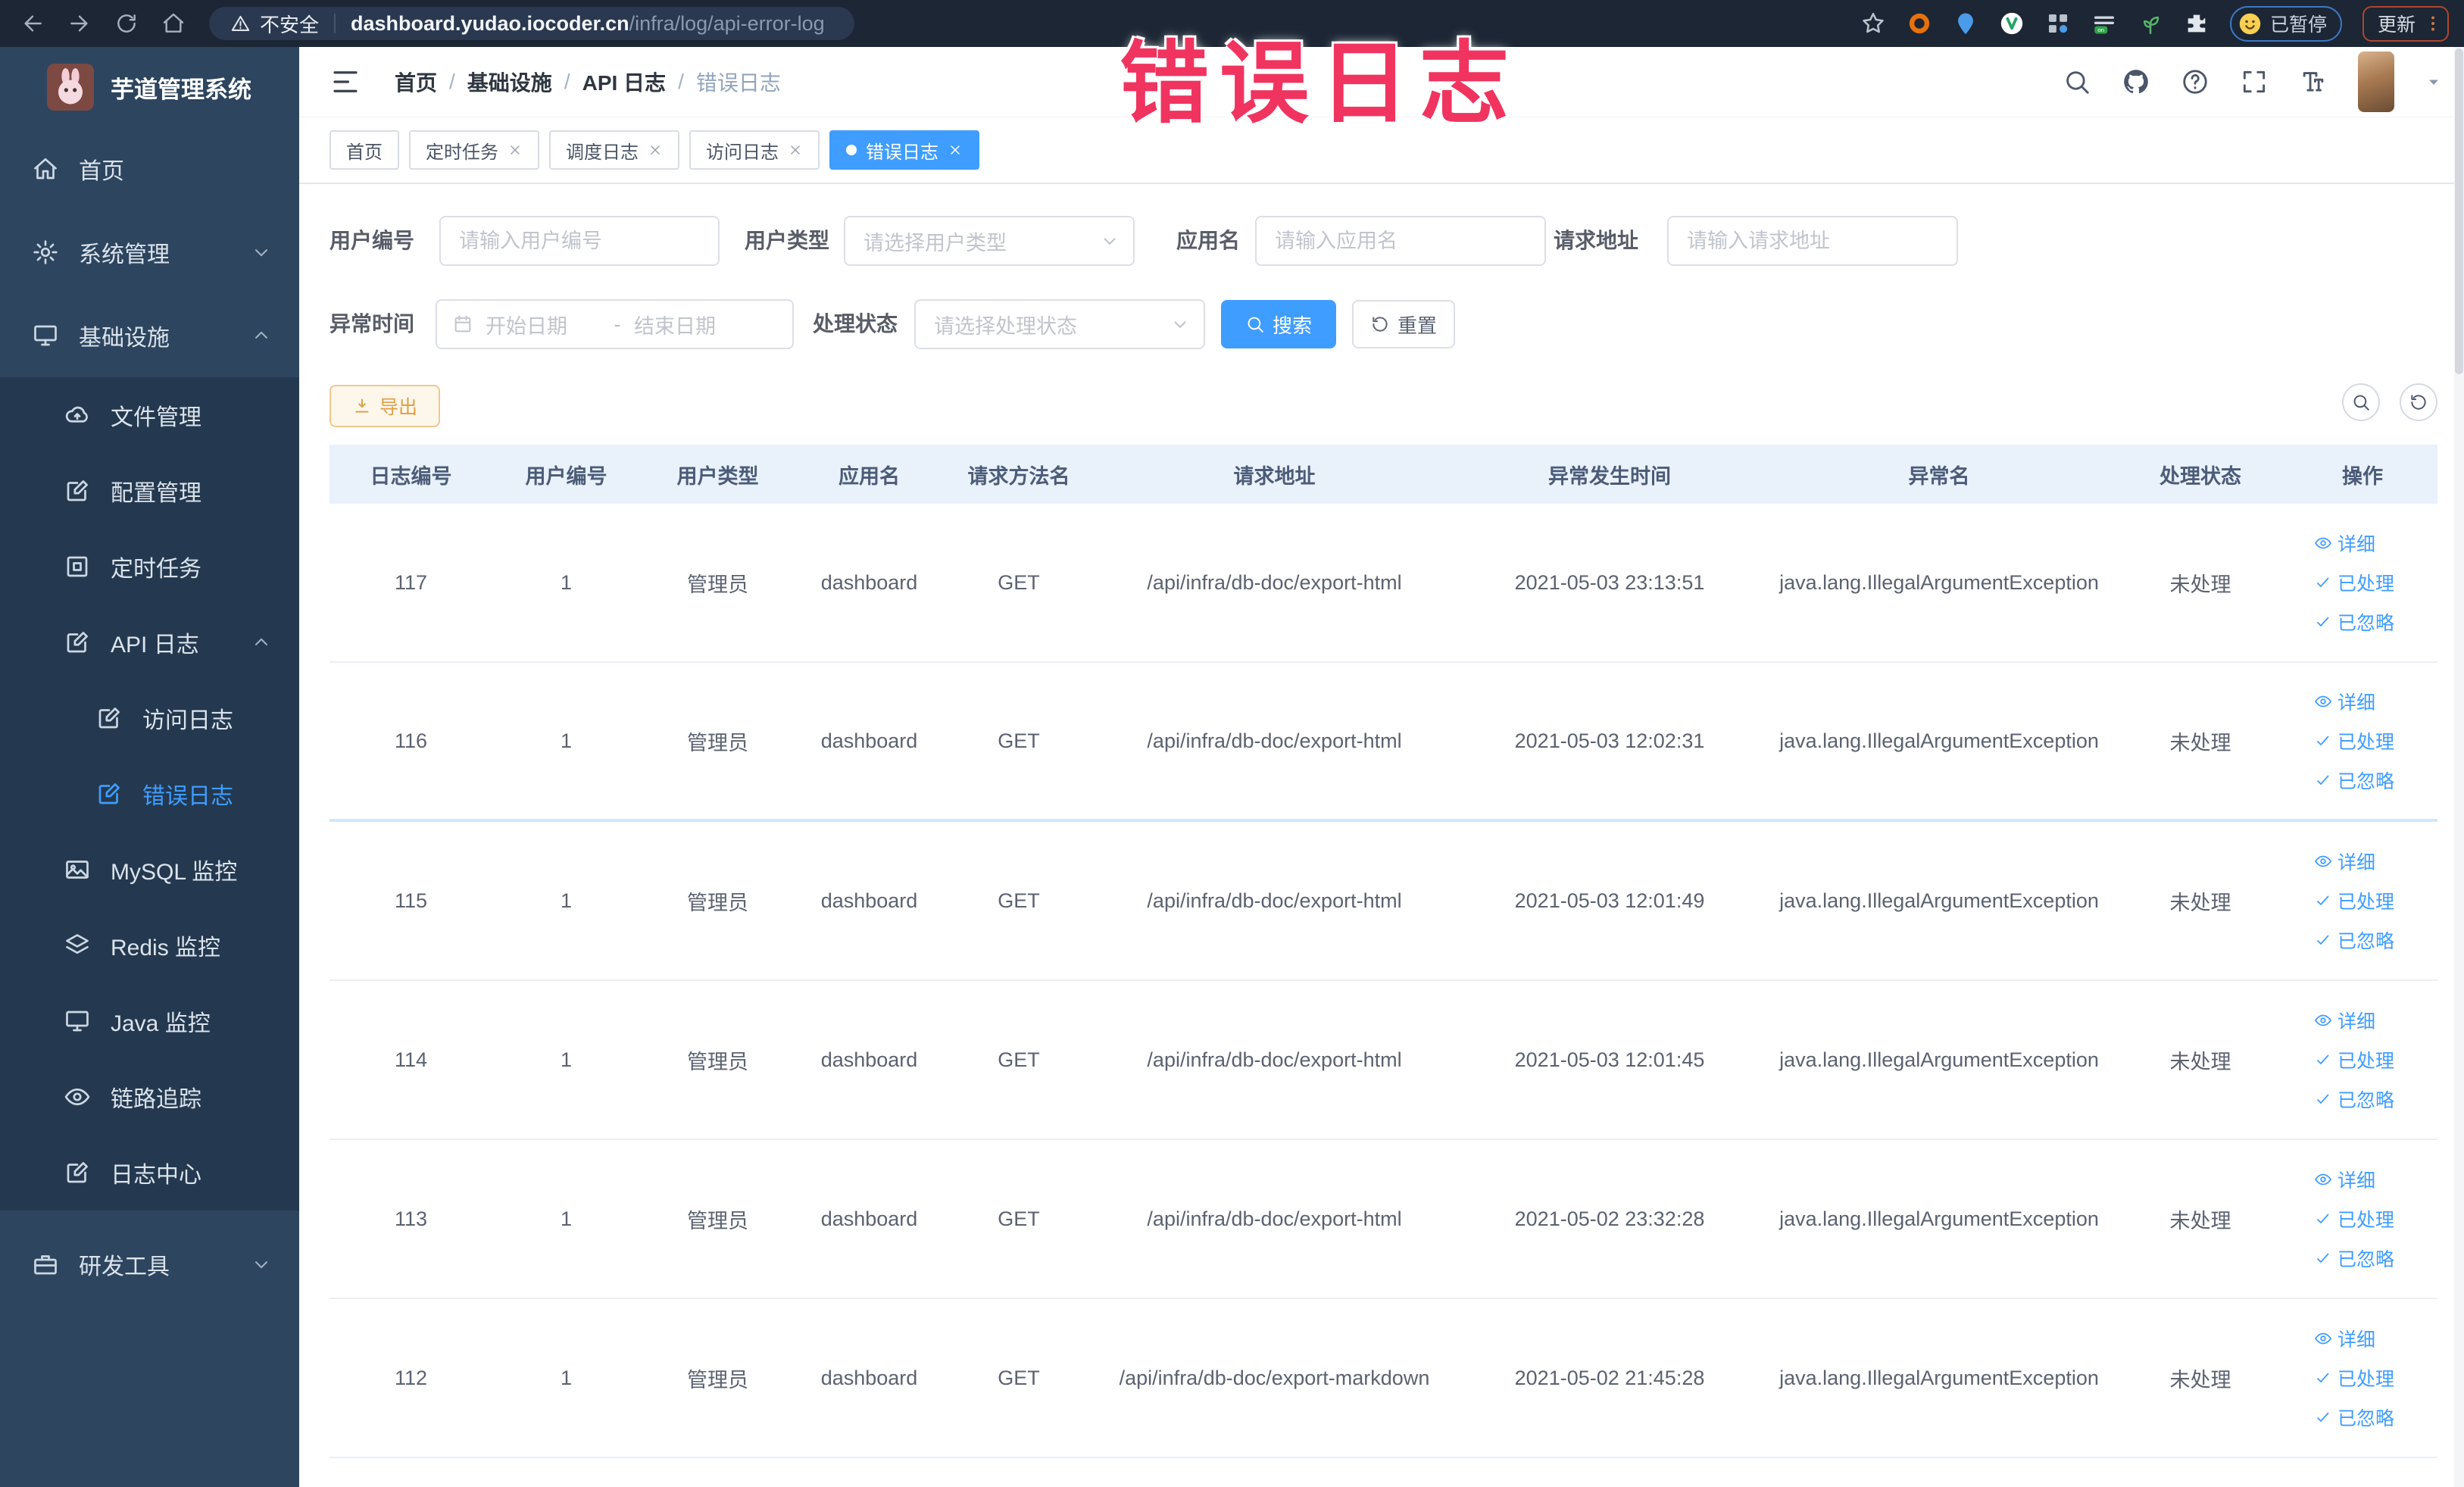 This screenshot has width=2464, height=1487. What do you see at coordinates (2459, 767) in the screenshot?
I see `scrollbar` at bounding box center [2459, 767].